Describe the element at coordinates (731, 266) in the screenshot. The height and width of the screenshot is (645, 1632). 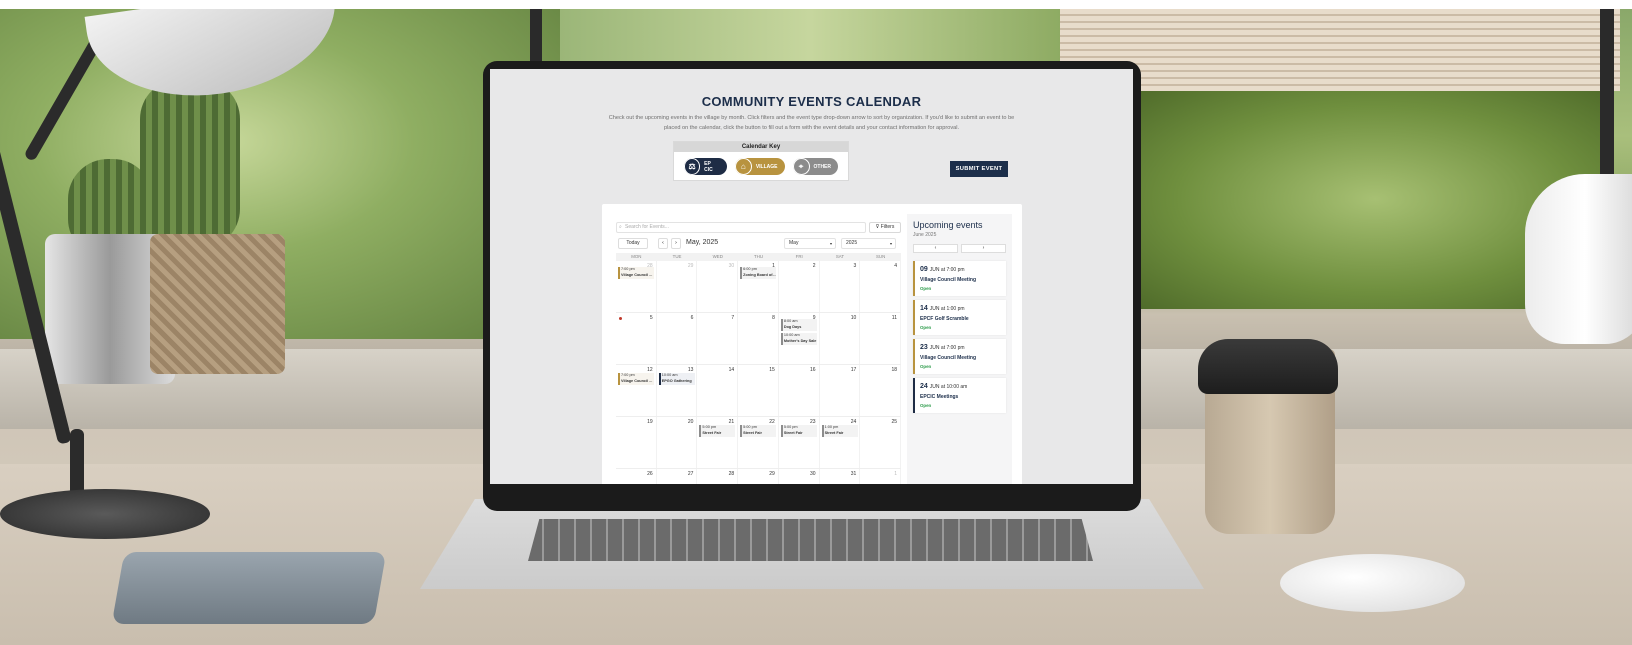
I see `day-number: 30` at that location.